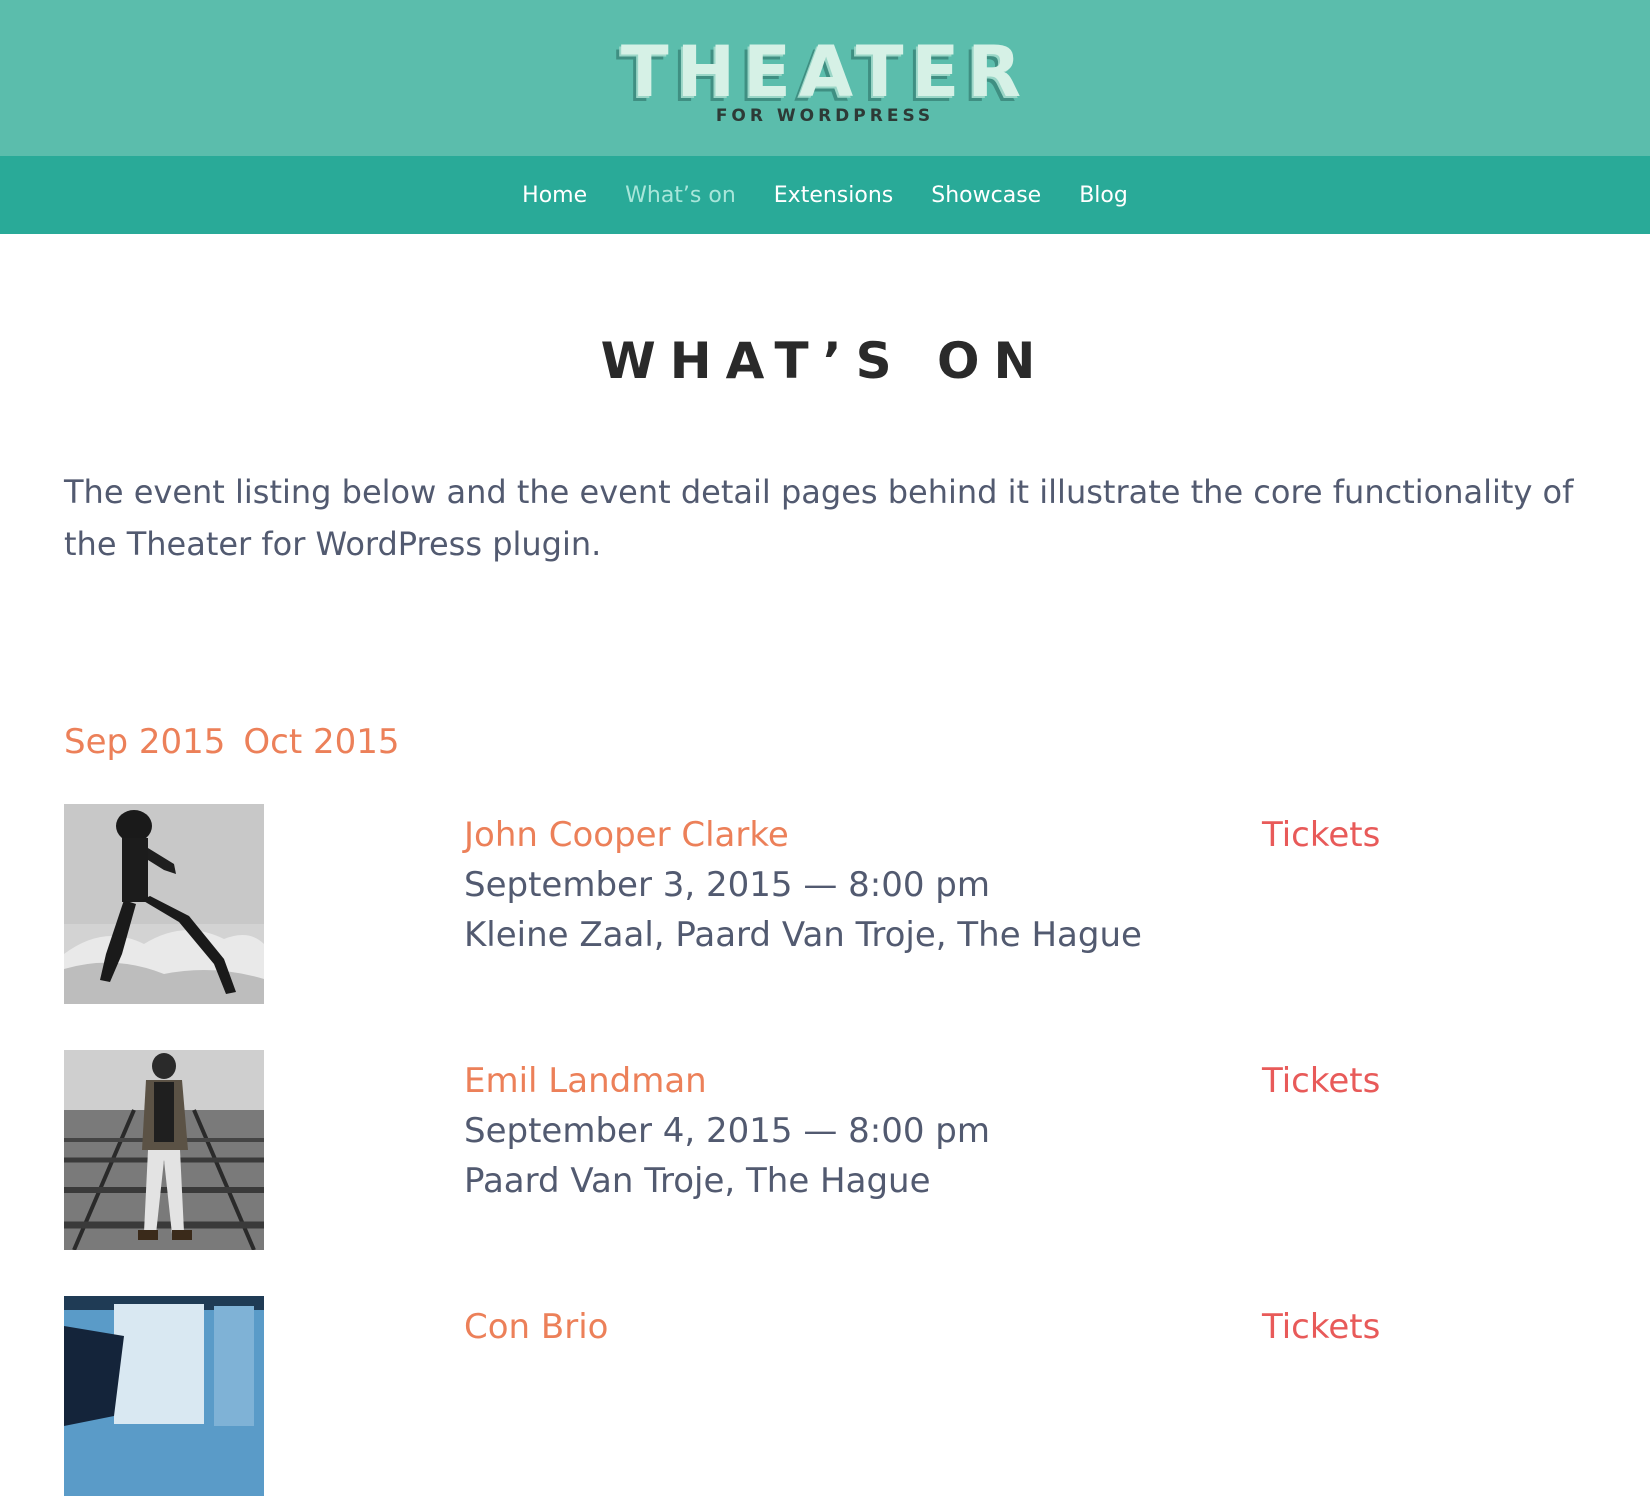  I want to click on site-header: THEATER FOR WORDPRESS, so click(825, 78).